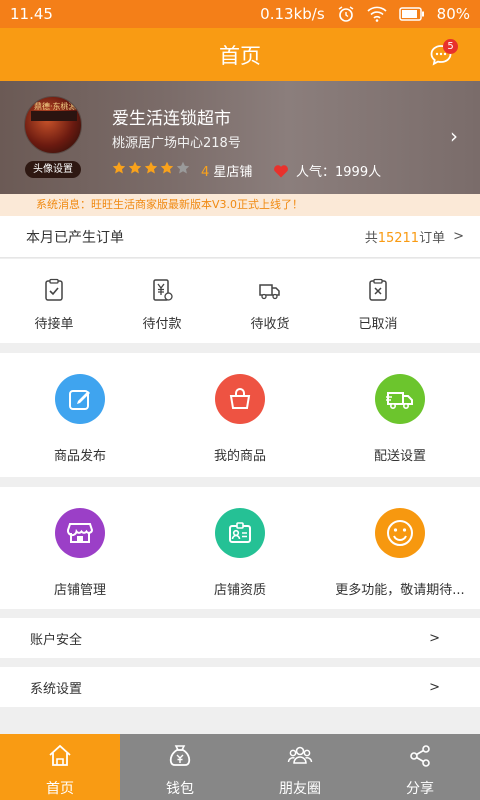 Image resolution: width=480 pixels, height=800 pixels. I want to click on message-badge: 5, so click(450, 46).